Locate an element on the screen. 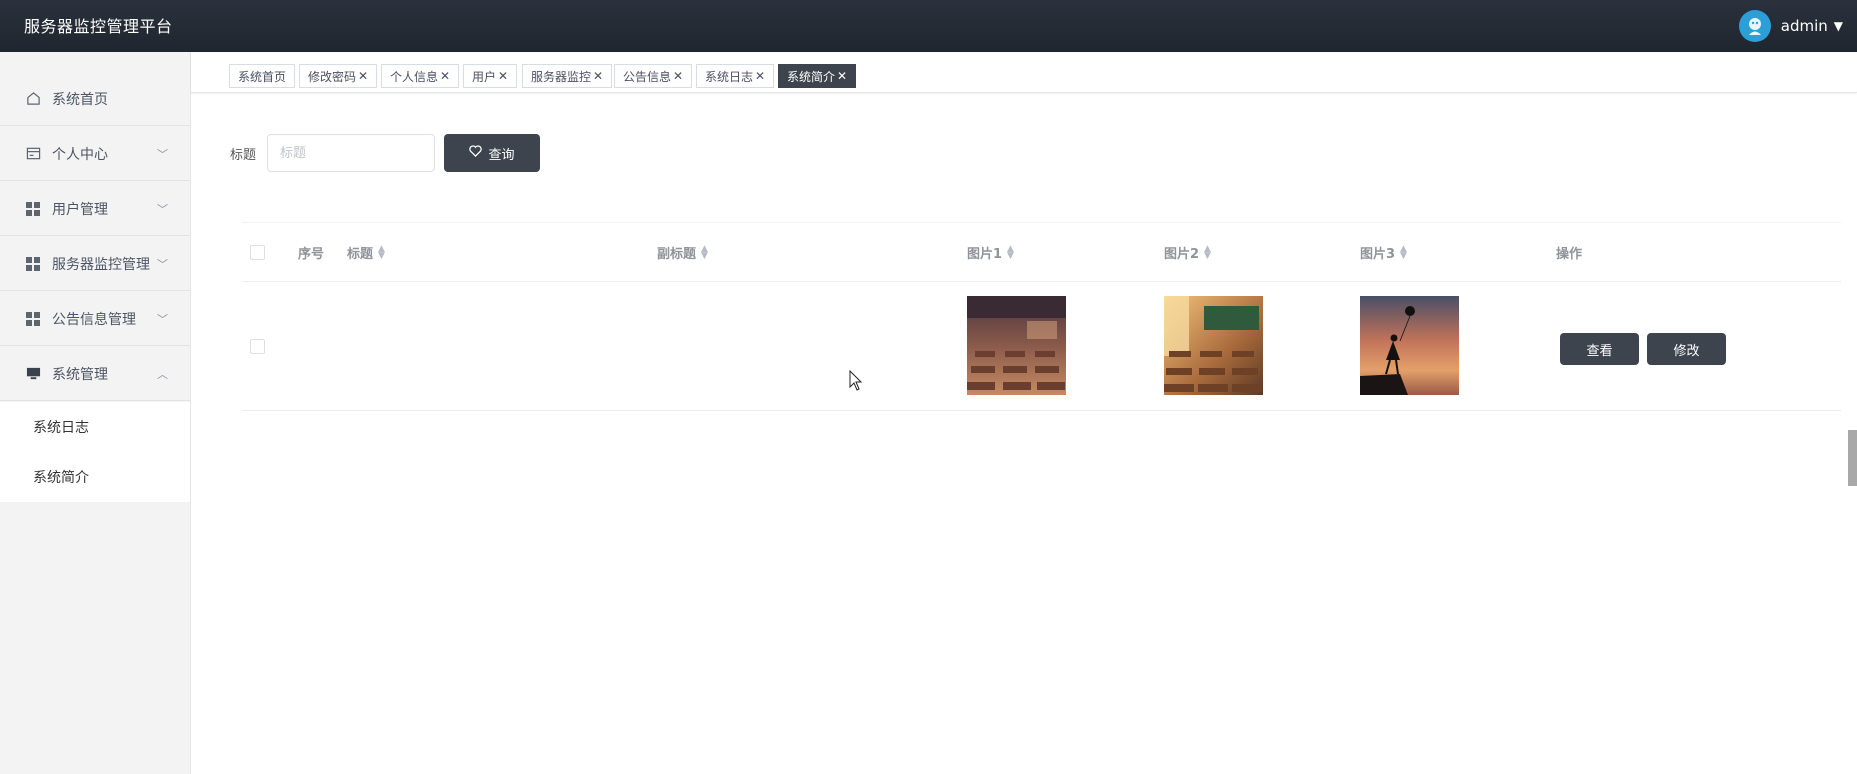  column-label: 副标题 is located at coordinates (677, 254).